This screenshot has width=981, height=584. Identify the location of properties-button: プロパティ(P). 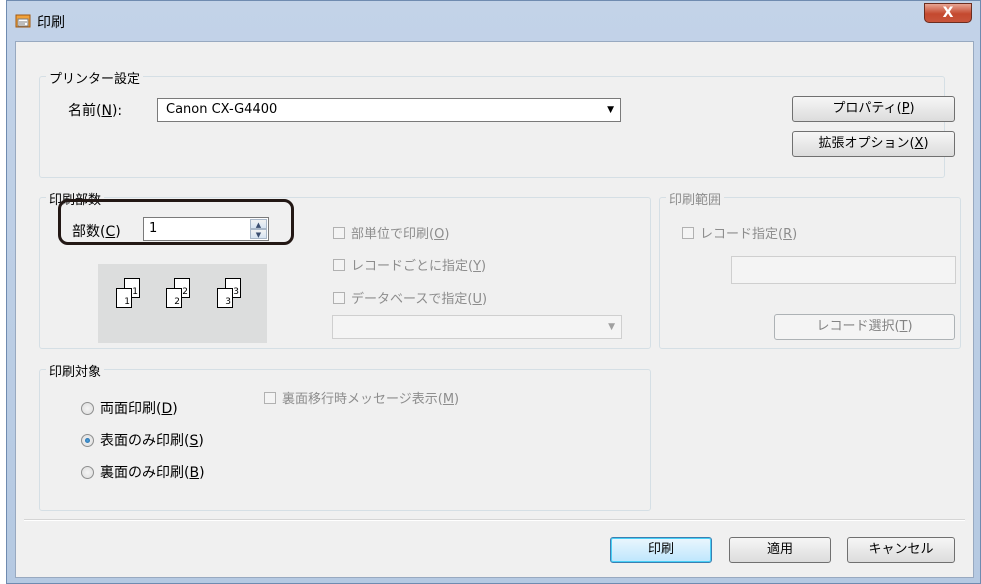
(873, 109).